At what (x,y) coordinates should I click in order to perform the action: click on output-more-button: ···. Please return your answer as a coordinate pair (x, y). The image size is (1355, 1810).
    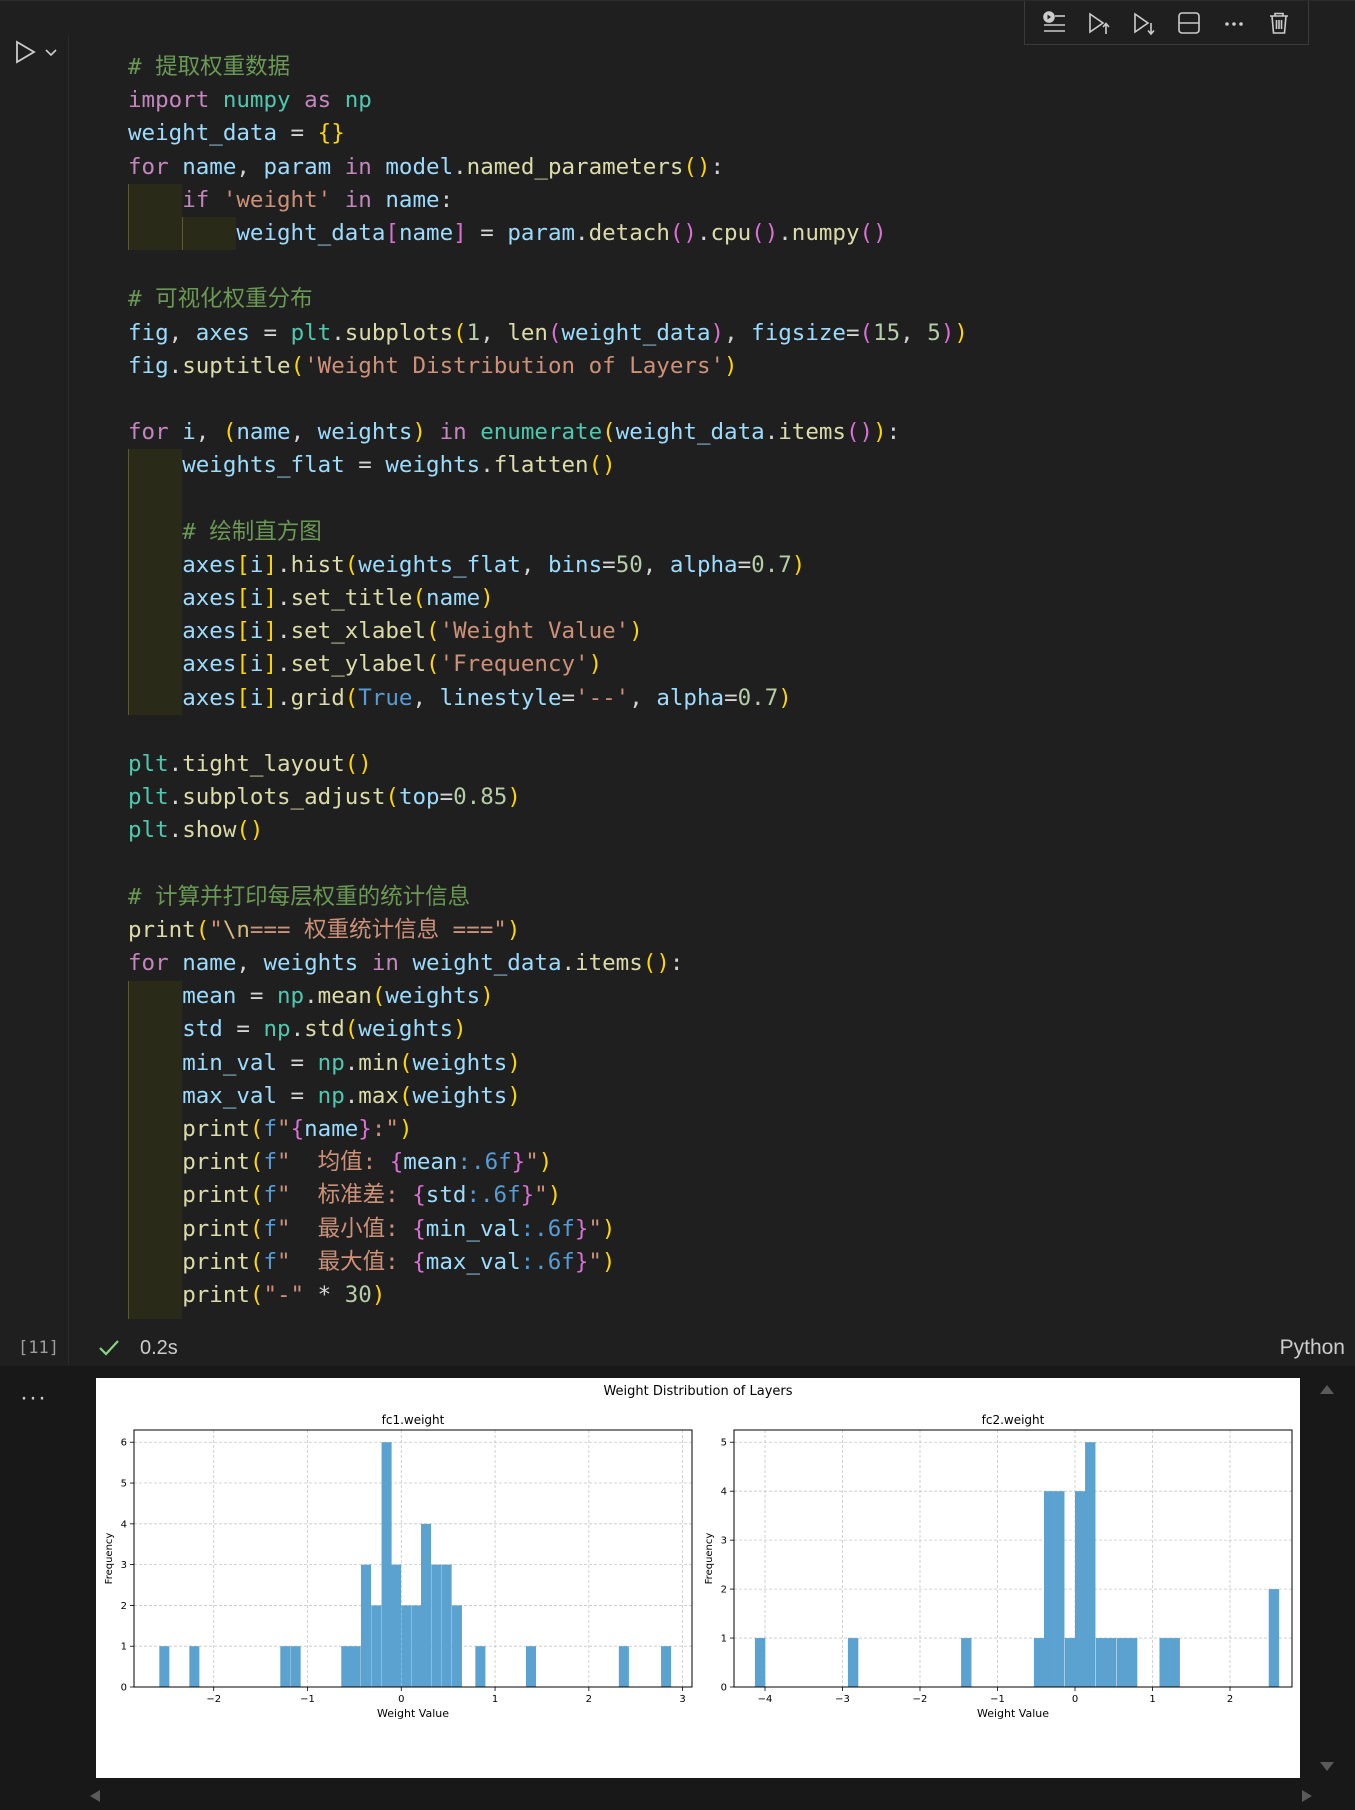
    Looking at the image, I should click on (33, 1398).